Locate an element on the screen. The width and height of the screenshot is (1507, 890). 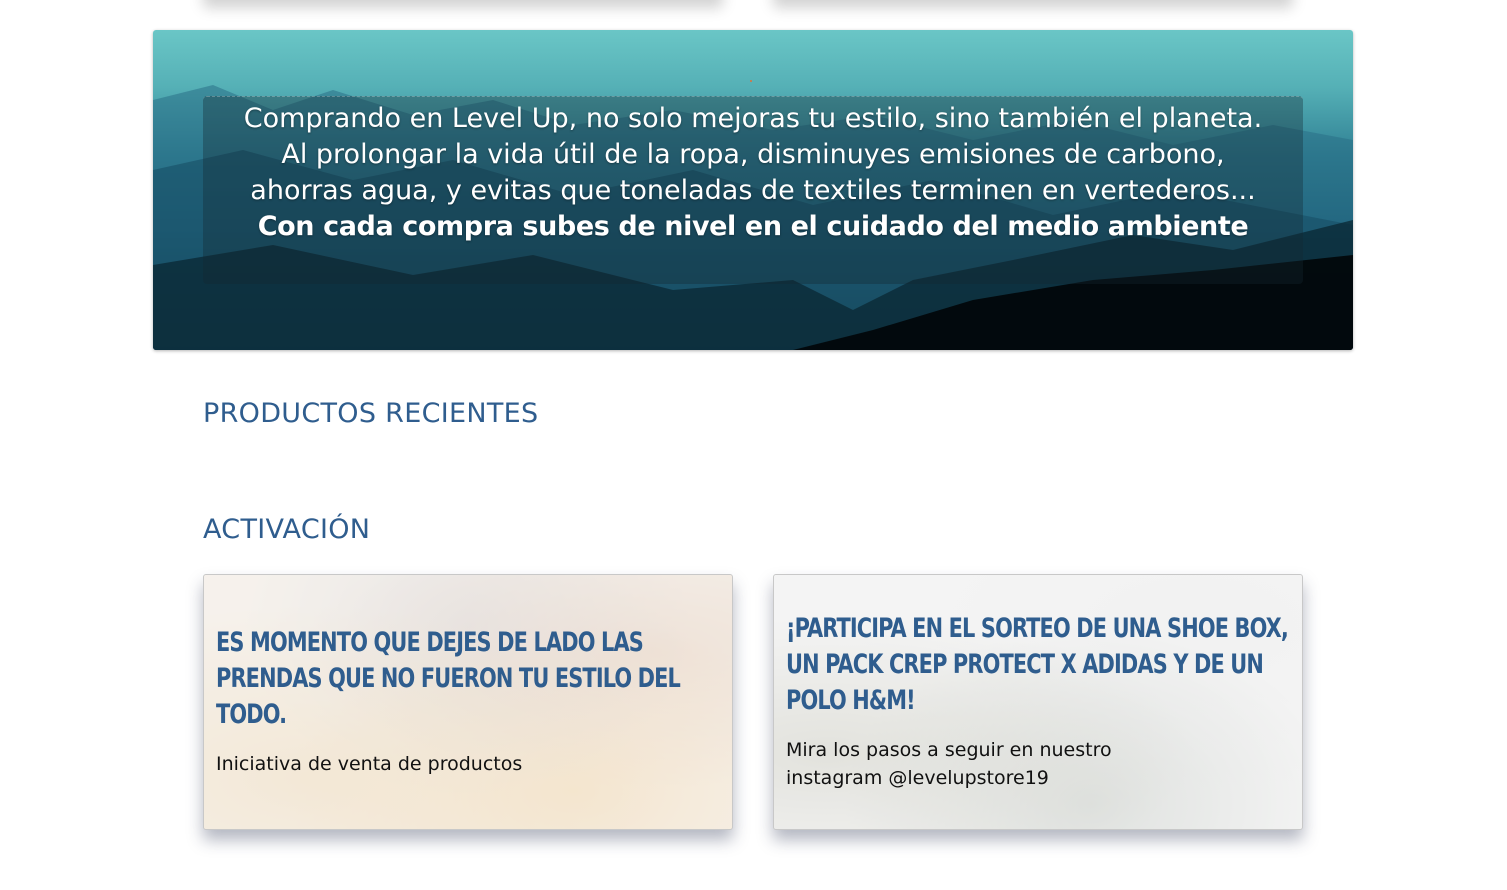
activation-card-description: Iniciativa de venta de productos is located at coordinates (369, 764).